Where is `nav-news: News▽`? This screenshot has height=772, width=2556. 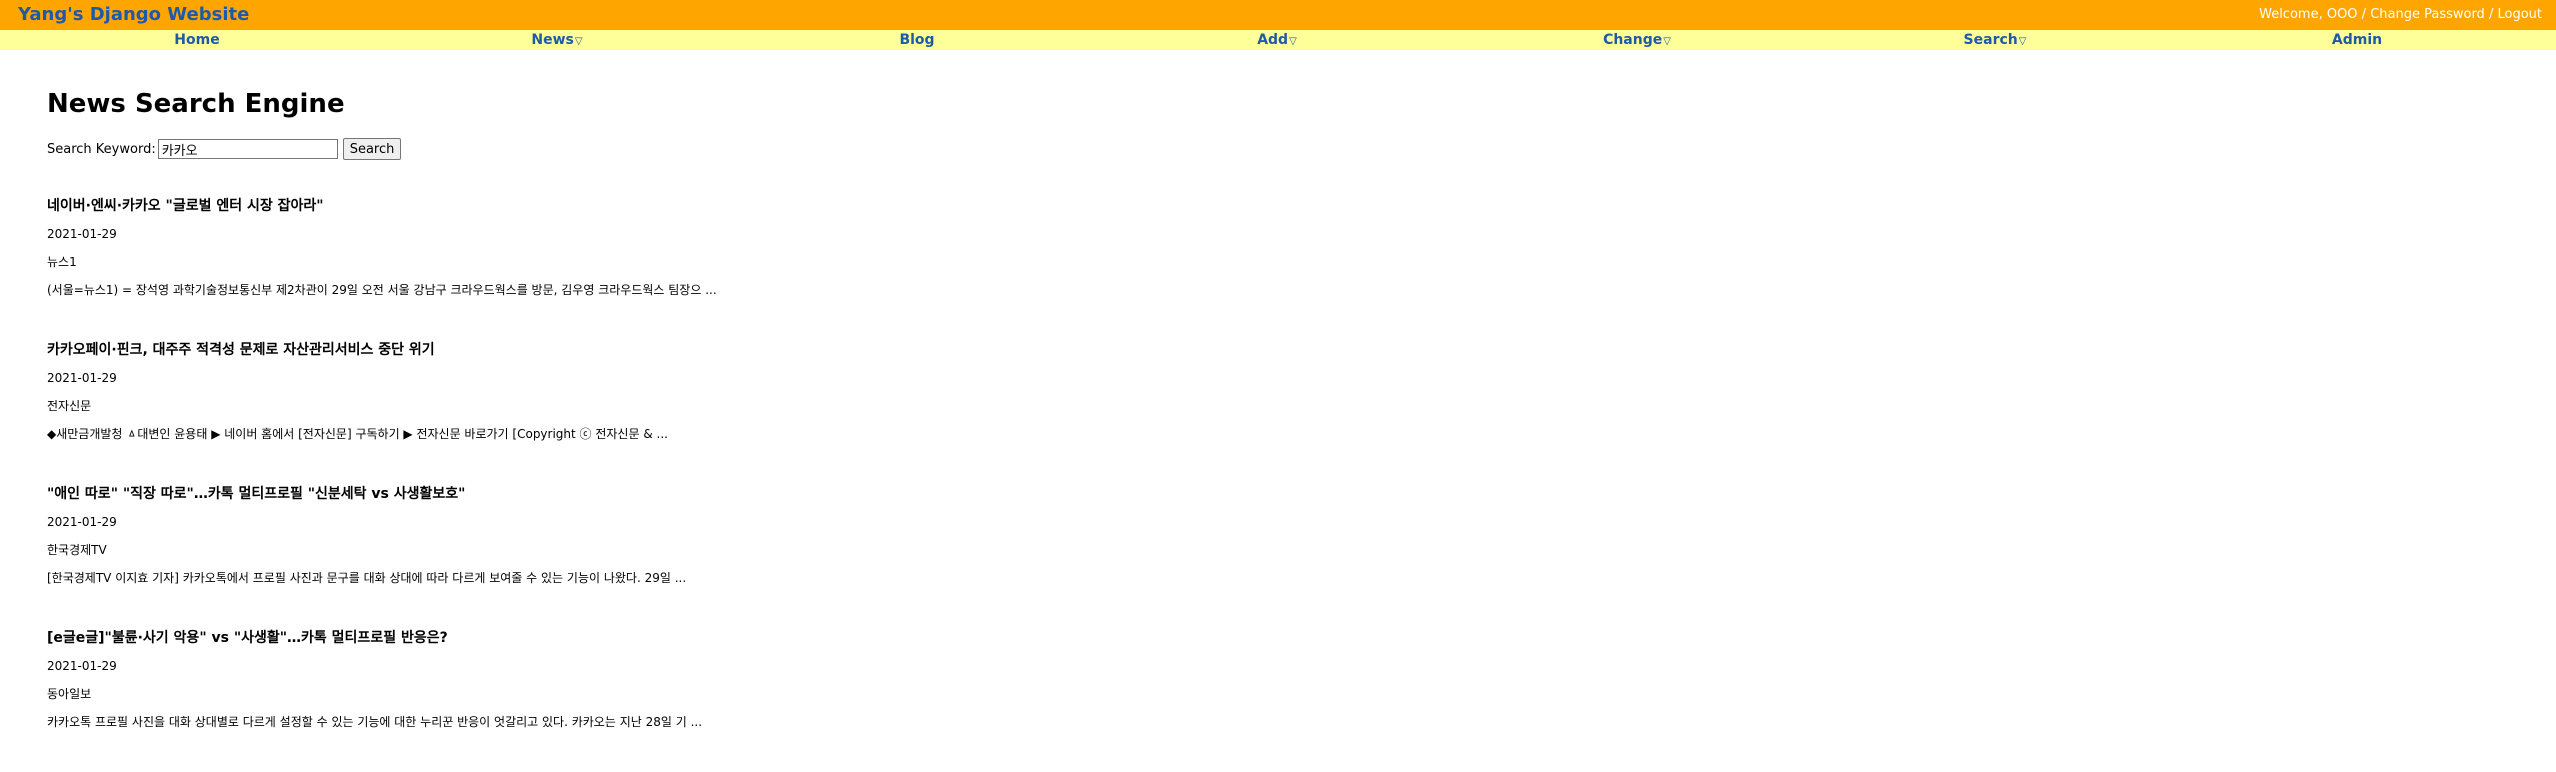 nav-news: News▽ is located at coordinates (556, 40).